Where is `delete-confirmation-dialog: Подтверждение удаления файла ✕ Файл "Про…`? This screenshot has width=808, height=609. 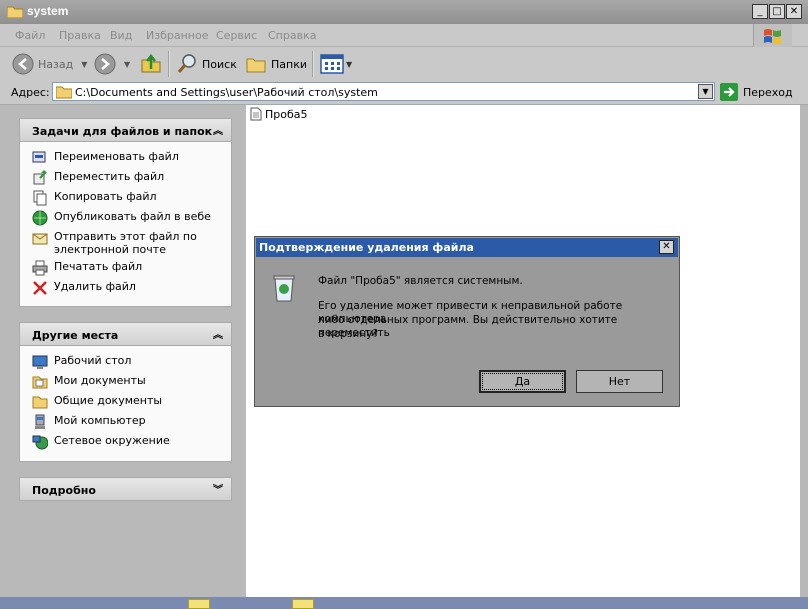 delete-confirmation-dialog: Подтверждение удаления файла ✕ Файл "Про… is located at coordinates (467, 321).